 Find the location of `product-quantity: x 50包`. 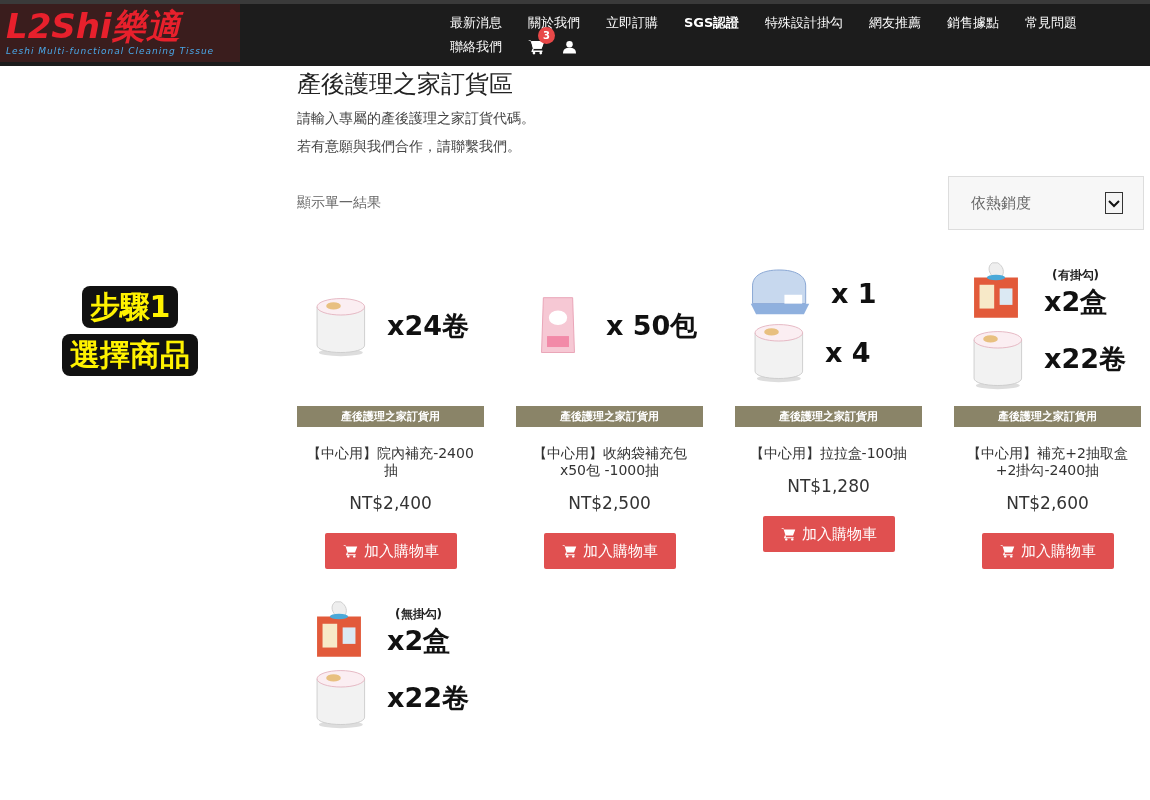

product-quantity: x 50包 is located at coordinates (652, 326).